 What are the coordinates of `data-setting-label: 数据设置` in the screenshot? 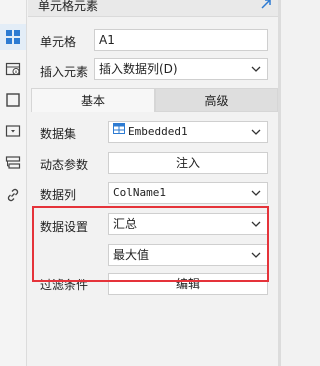 It's located at (64, 227).